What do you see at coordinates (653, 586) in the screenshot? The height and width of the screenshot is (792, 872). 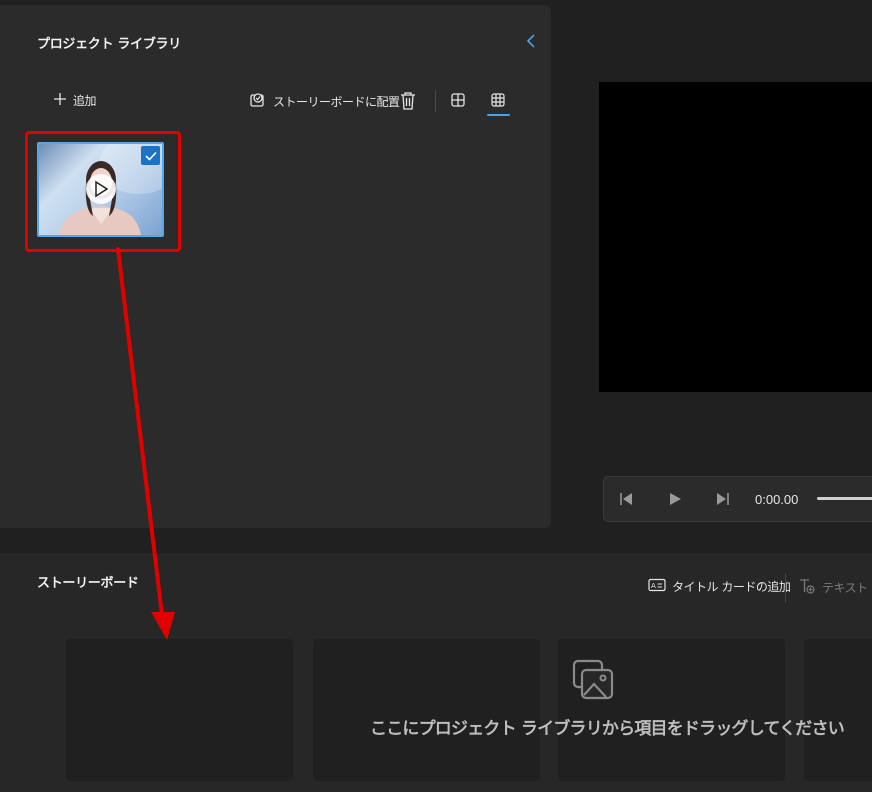 I see `svg-text: A` at bounding box center [653, 586].